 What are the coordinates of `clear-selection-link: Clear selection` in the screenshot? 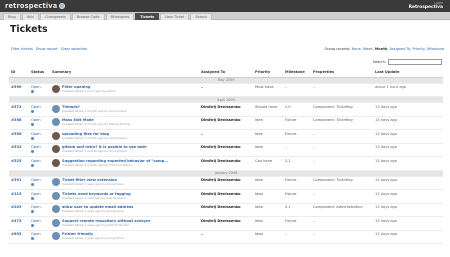 It's located at (74, 49).